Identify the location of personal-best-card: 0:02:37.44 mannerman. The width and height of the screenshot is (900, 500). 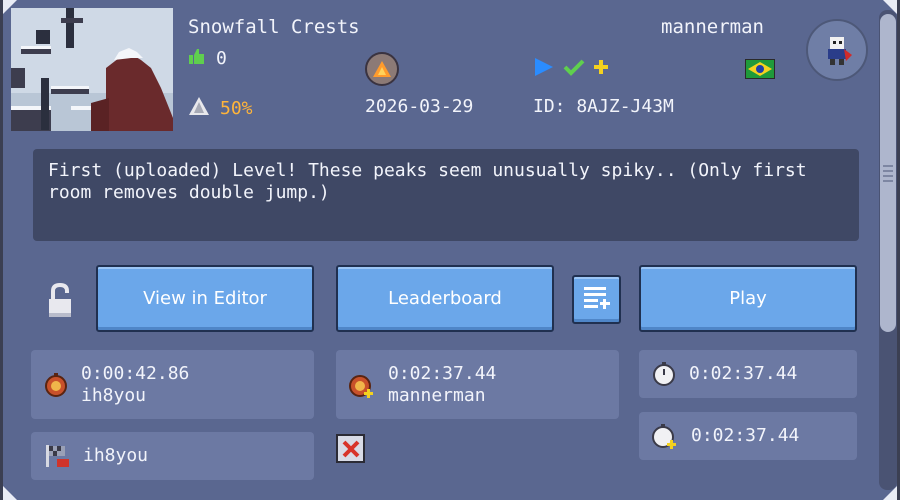
(477, 384).